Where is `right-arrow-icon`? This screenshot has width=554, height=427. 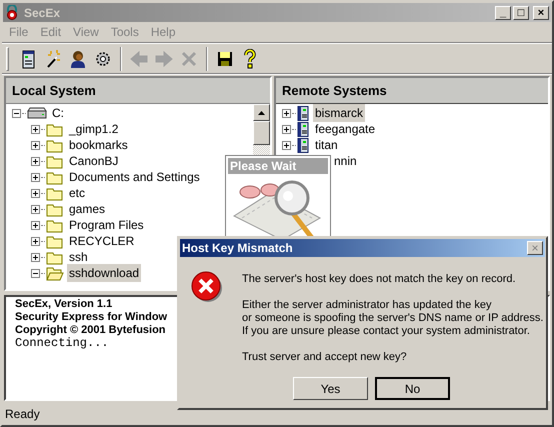
right-arrow-icon is located at coordinates (164, 58).